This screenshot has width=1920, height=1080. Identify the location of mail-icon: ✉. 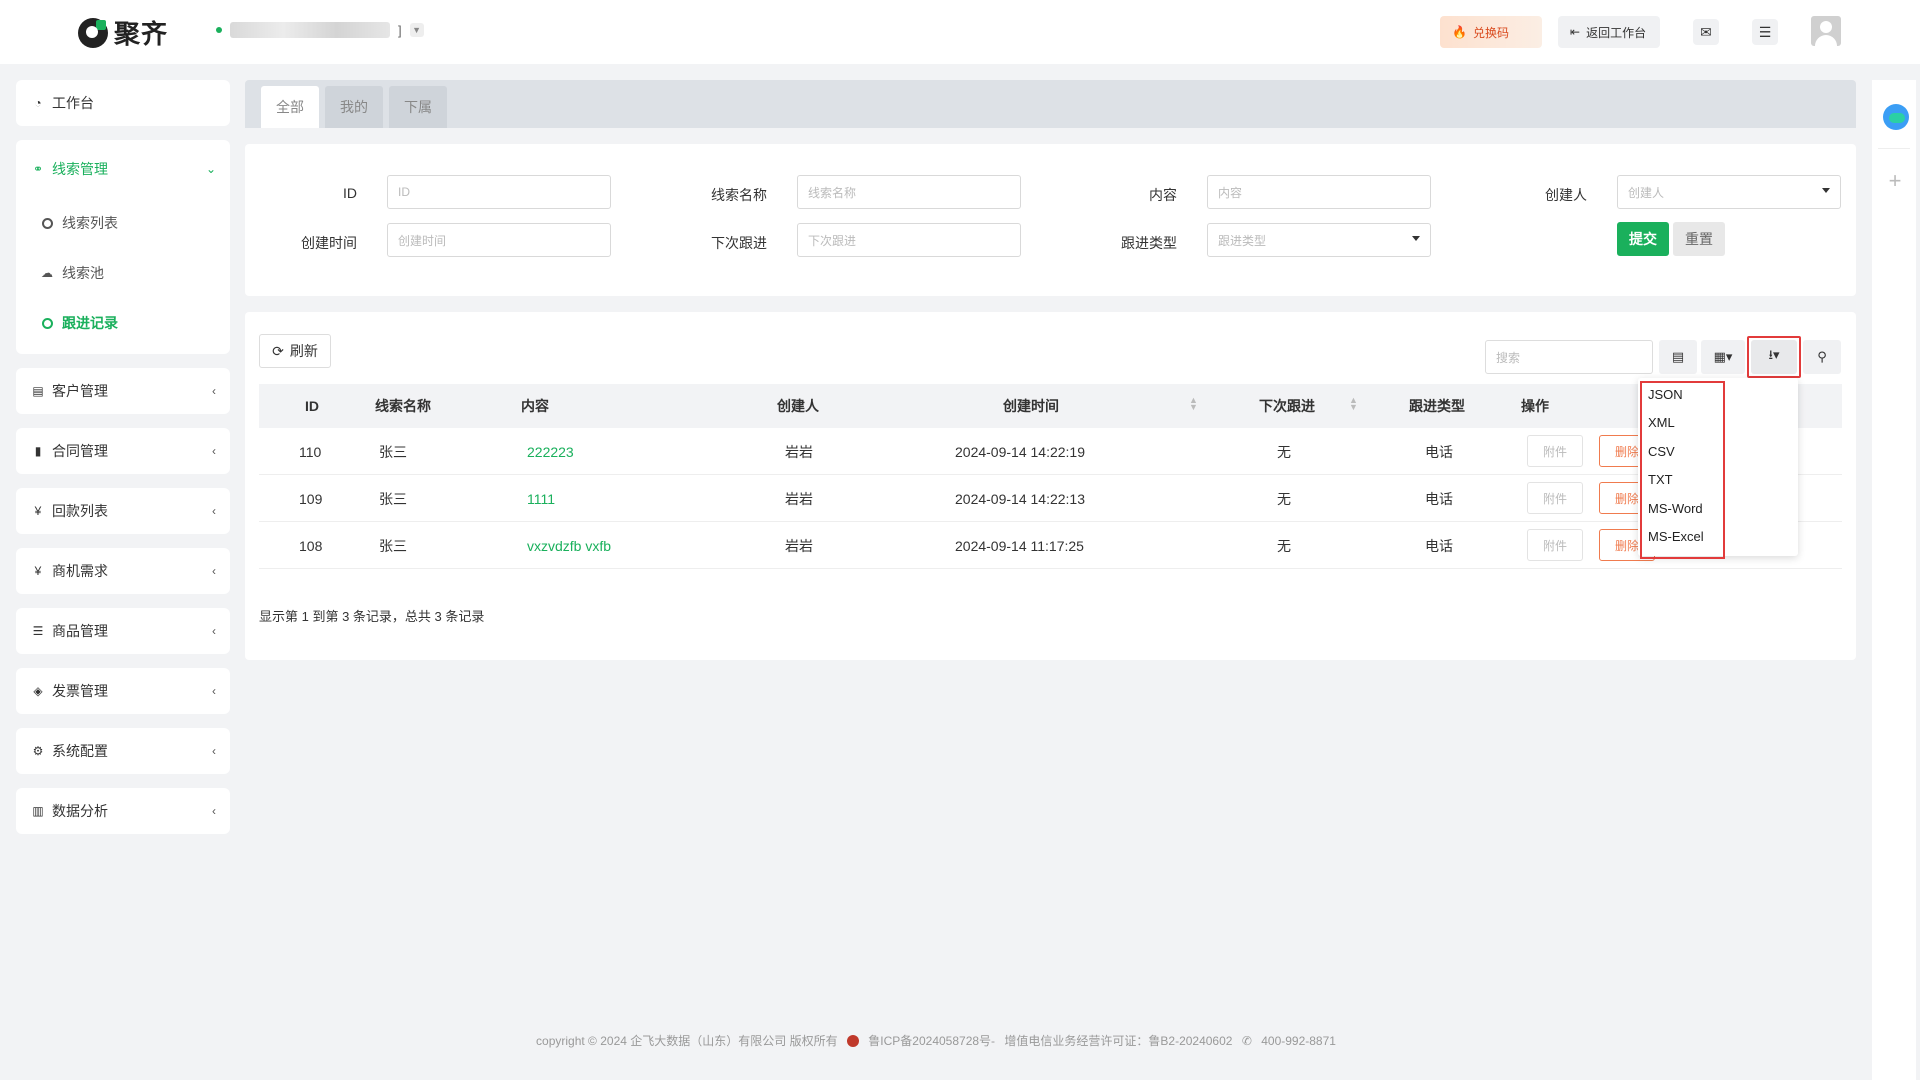
(1706, 32).